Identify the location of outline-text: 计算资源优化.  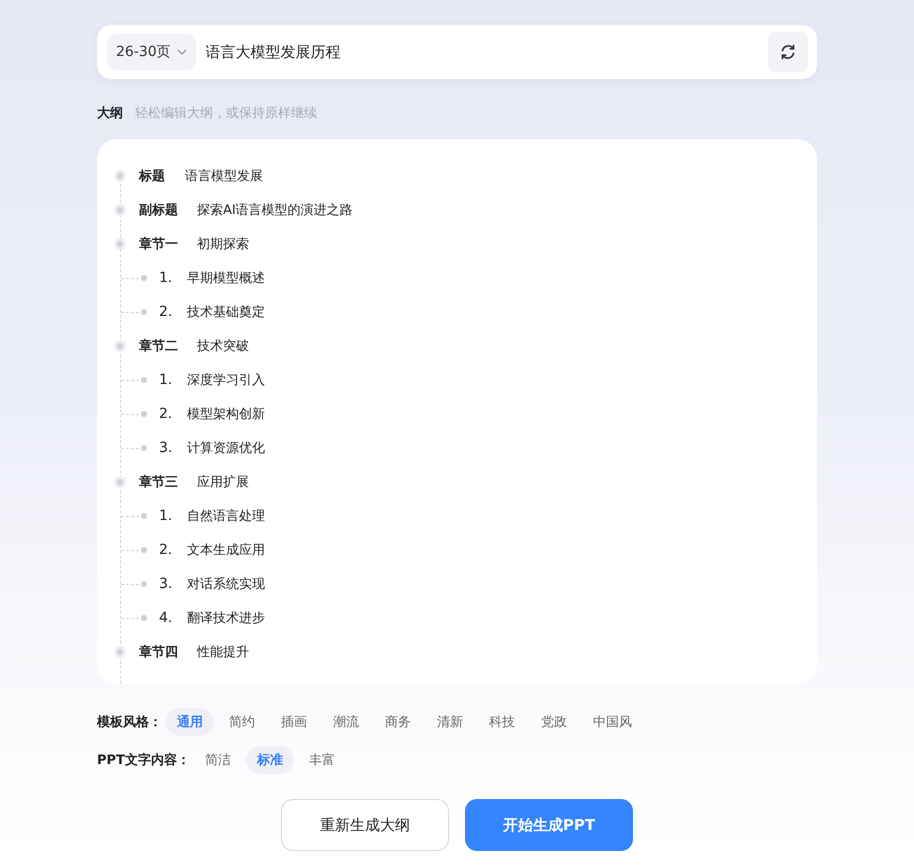
(226, 448).